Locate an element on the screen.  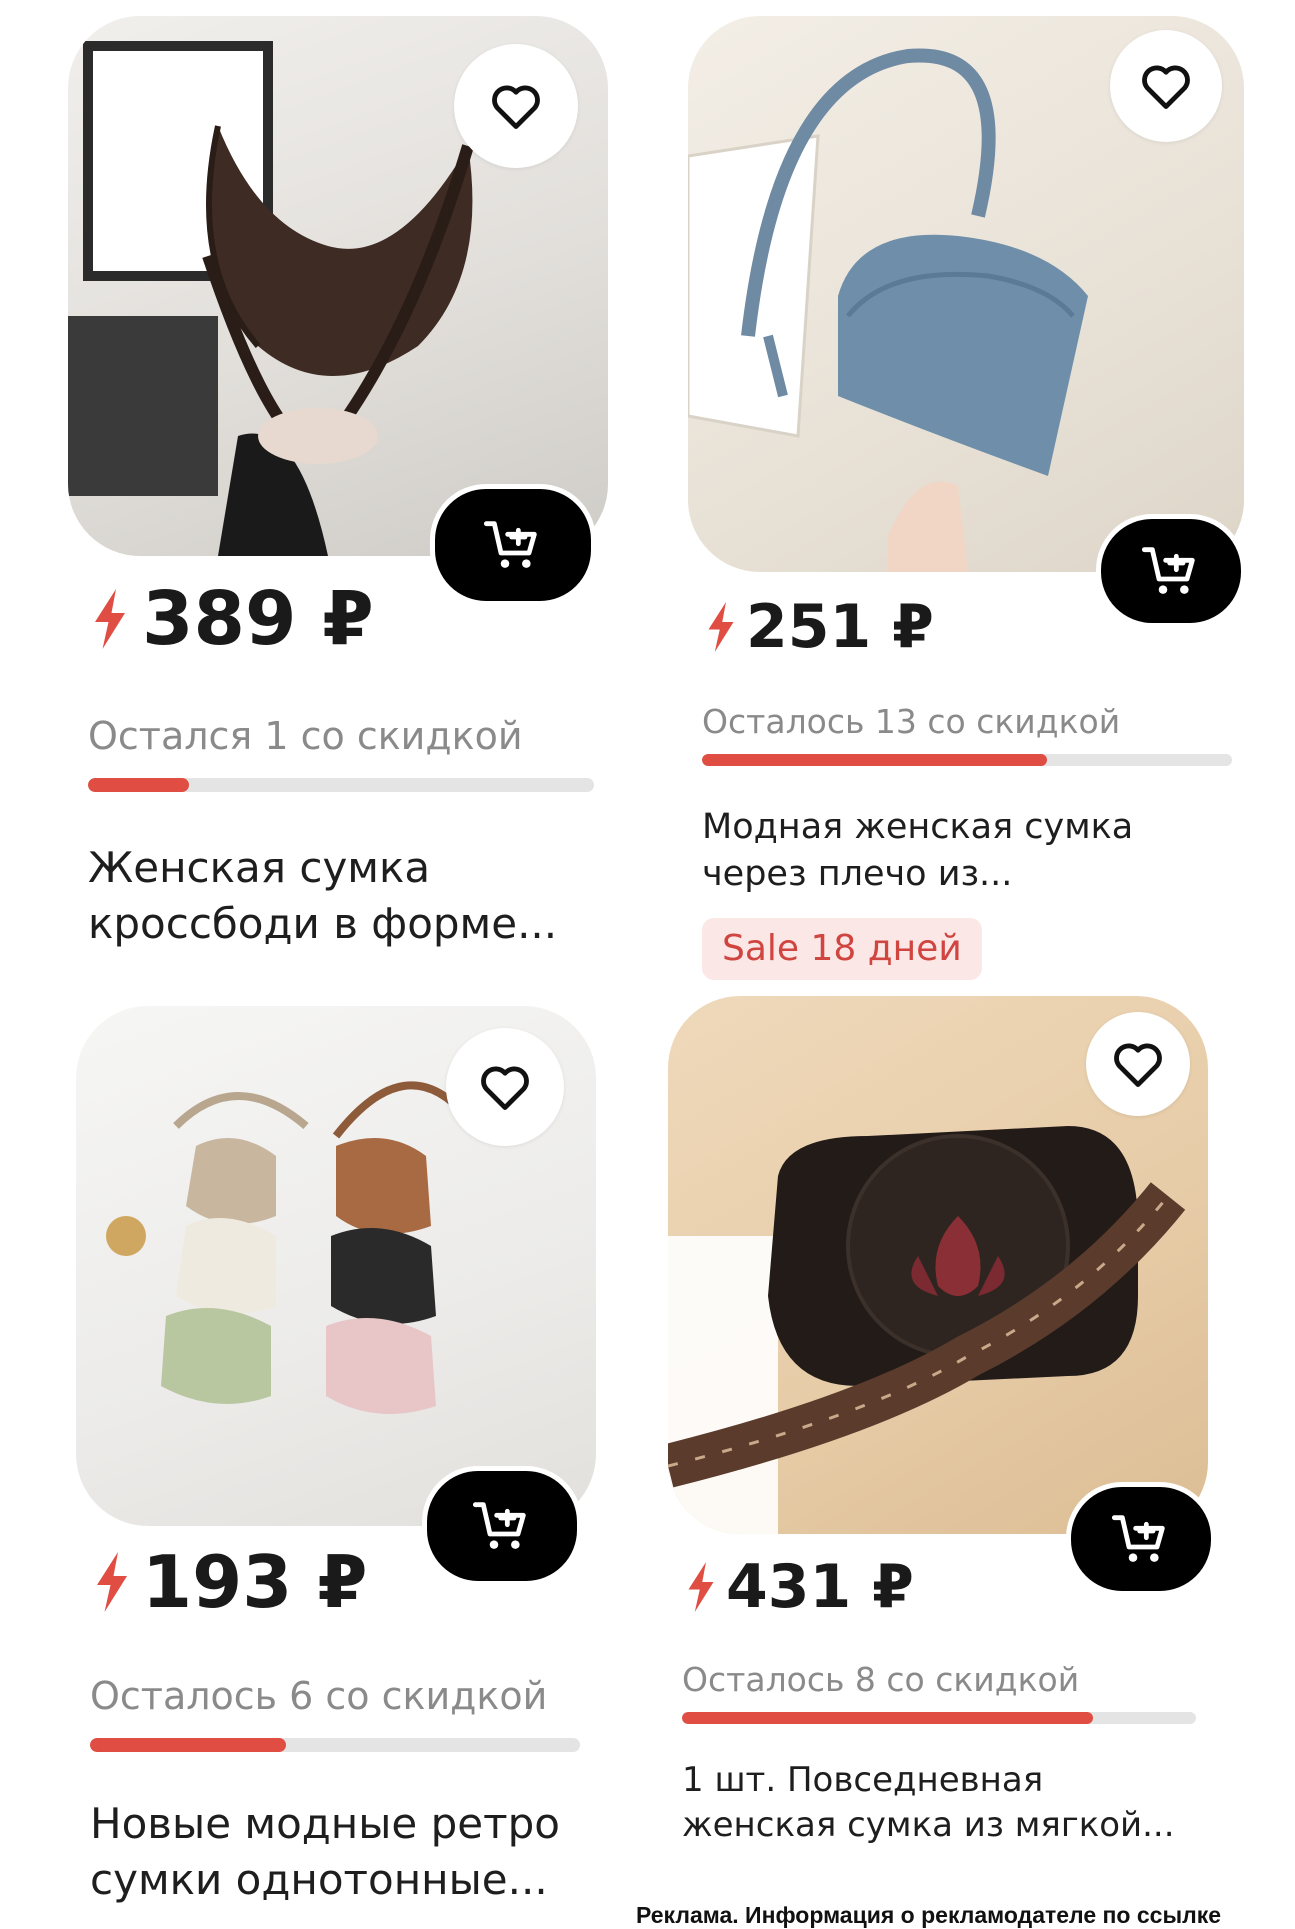
discount-remaining-2: Осталось 13 со скидкой is located at coordinates (911, 721).